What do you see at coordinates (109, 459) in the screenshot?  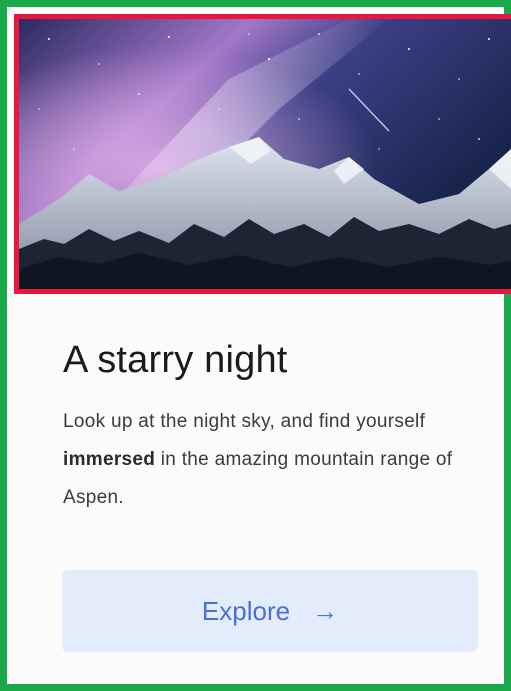 I see `description-emphasis: immersed` at bounding box center [109, 459].